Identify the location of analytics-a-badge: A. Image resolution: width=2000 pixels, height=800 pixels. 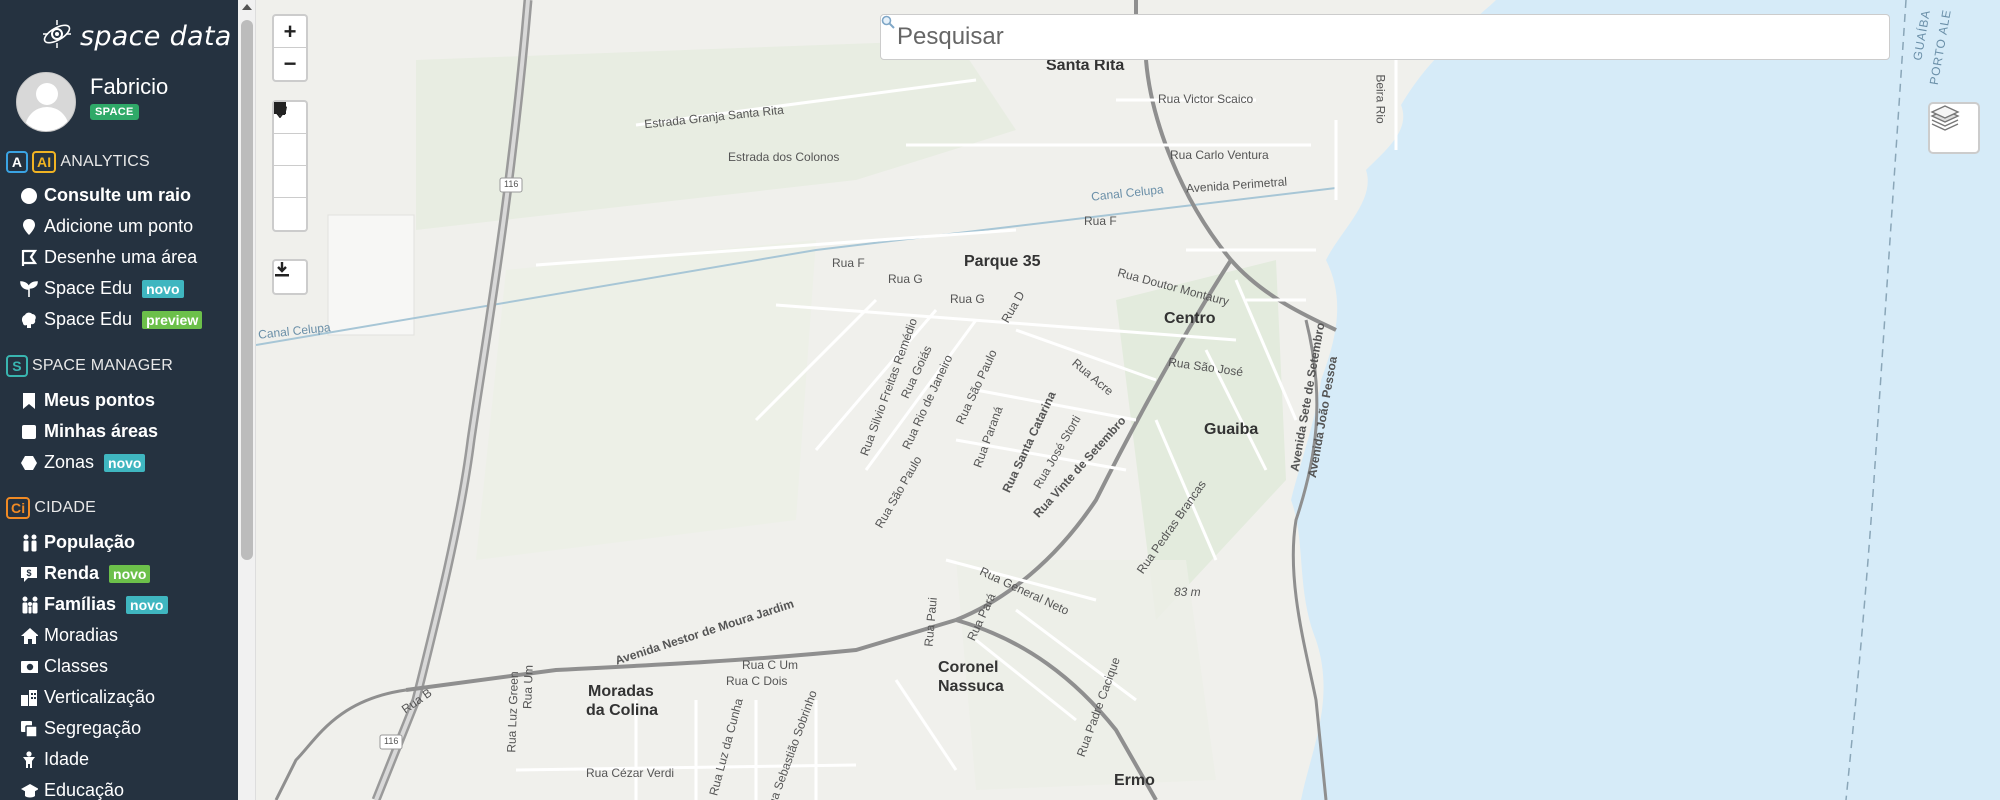
(17, 162).